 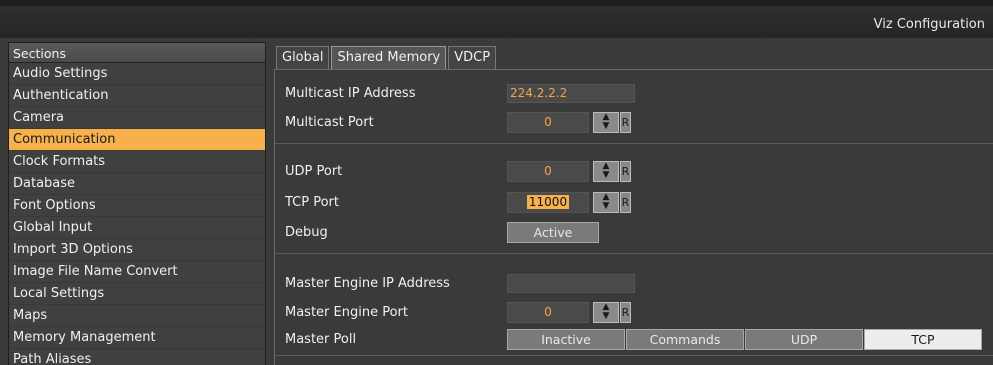 I want to click on udp-port-label: UDP Port, so click(x=314, y=171).